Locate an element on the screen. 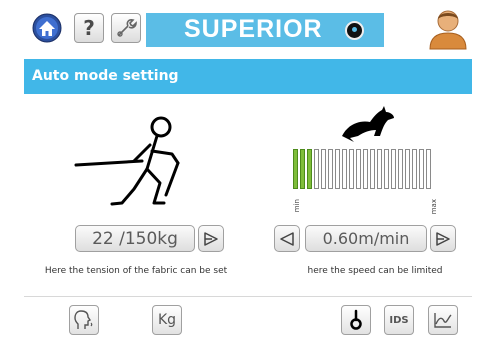 The height and width of the screenshot is (338, 493). tools-button is located at coordinates (126, 28).